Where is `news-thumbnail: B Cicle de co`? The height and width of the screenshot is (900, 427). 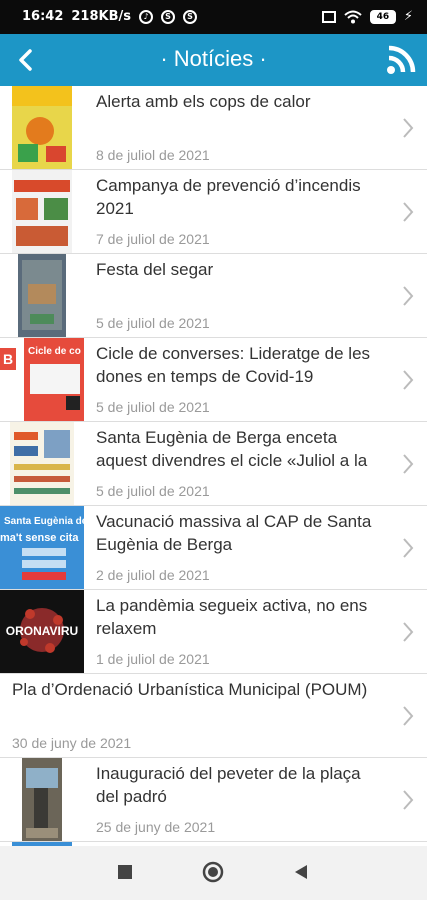 news-thumbnail: B Cicle de co is located at coordinates (42, 379).